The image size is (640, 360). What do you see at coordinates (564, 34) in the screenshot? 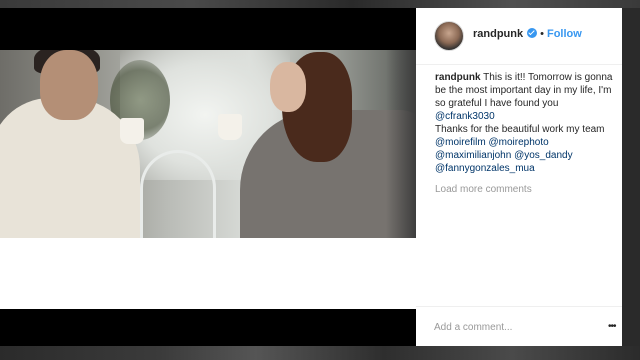
I see `follow-button: Follow` at bounding box center [564, 34].